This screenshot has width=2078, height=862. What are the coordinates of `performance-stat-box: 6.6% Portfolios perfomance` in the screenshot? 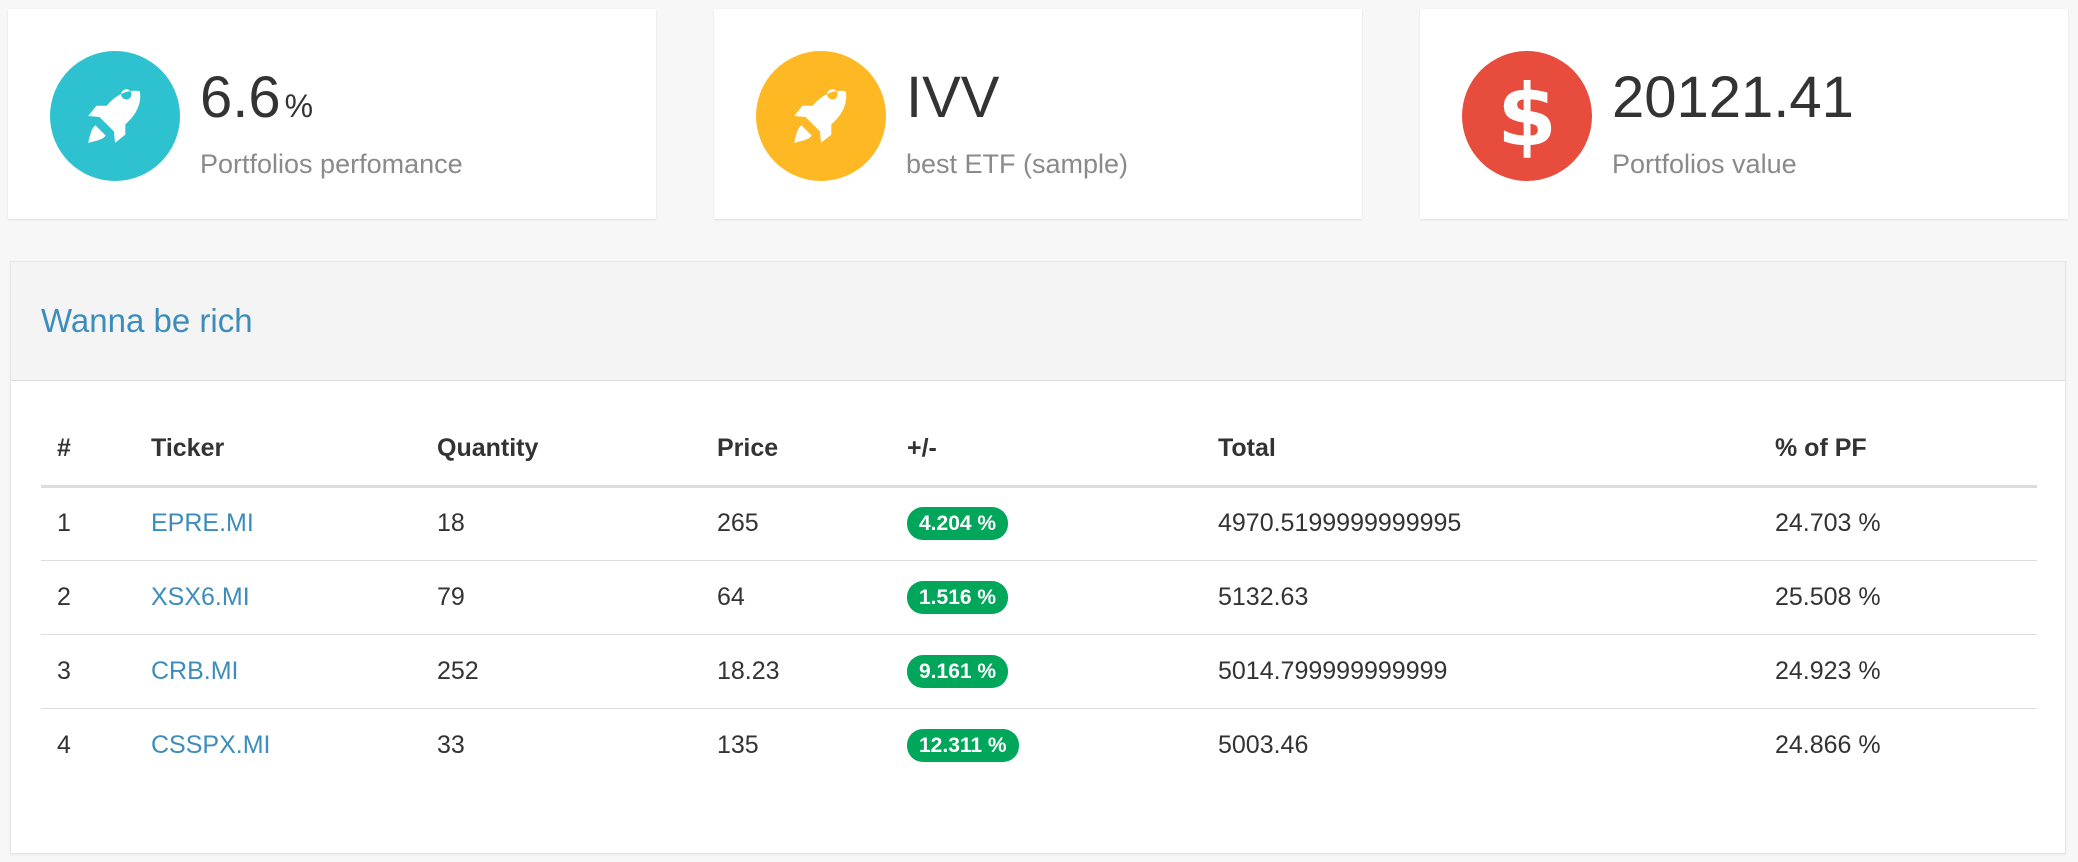 It's located at (332, 114).